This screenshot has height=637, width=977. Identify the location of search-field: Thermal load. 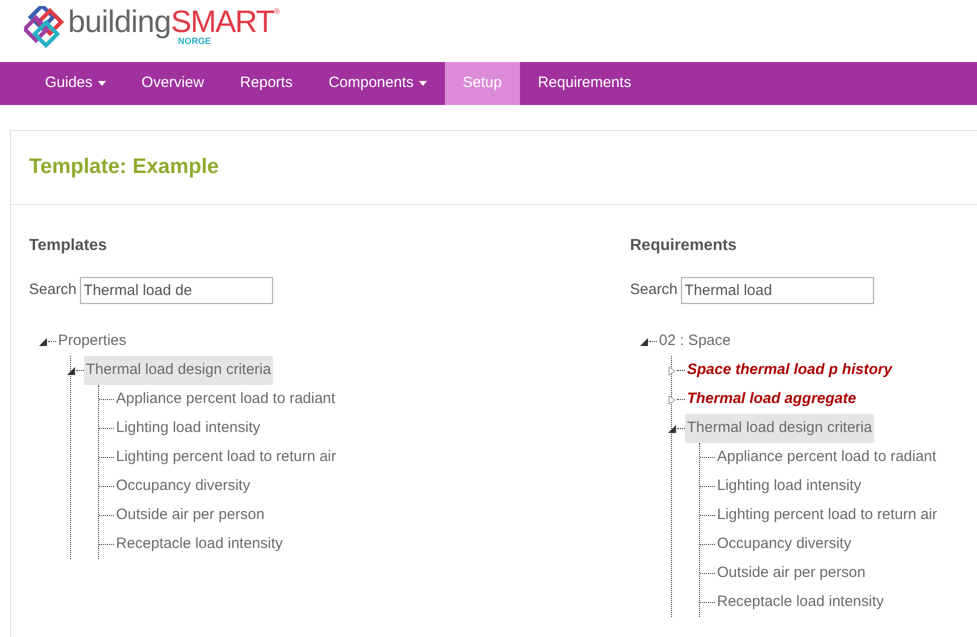
(777, 290).